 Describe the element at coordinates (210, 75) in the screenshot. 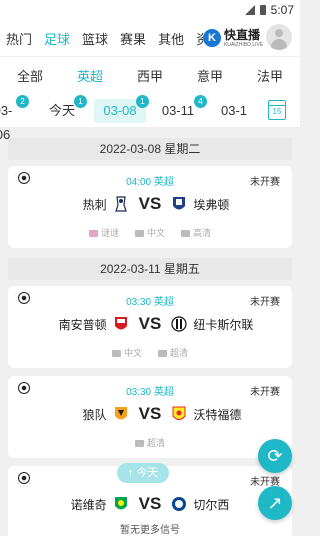

I see `league-seriea: 意甲` at that location.